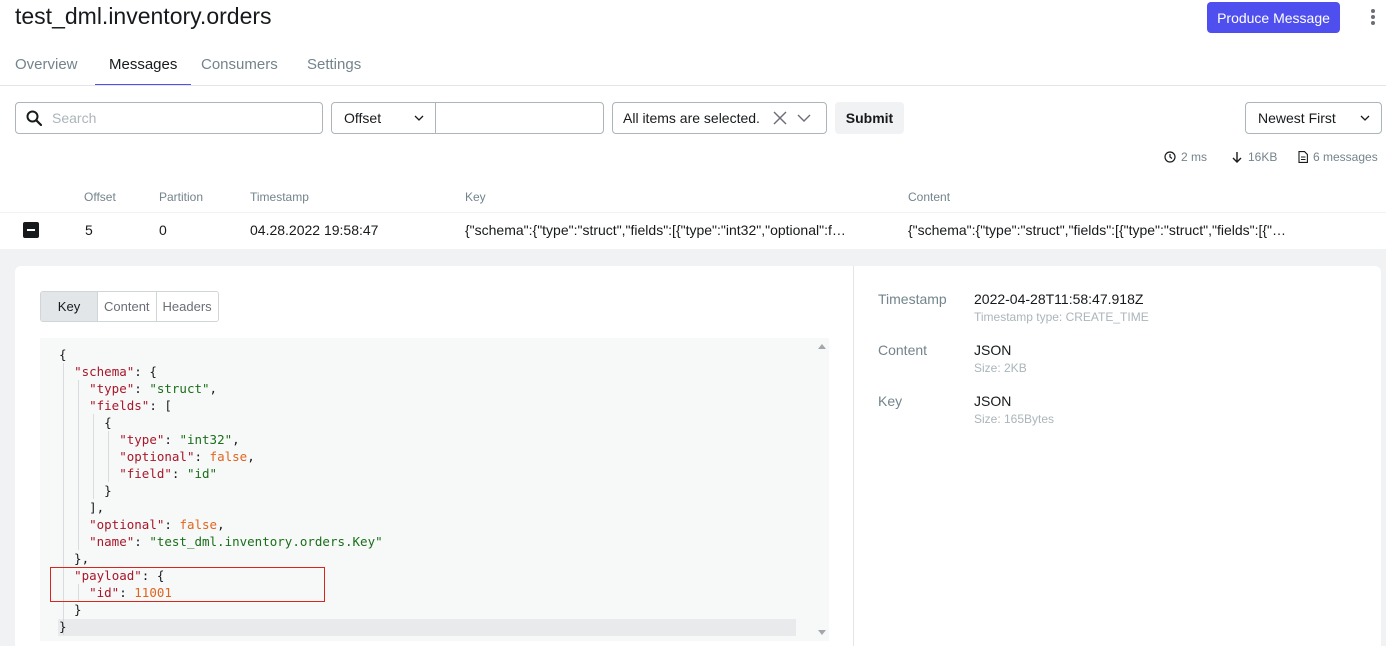  What do you see at coordinates (239, 70) in the screenshot?
I see `tab-consumers: Consumers` at bounding box center [239, 70].